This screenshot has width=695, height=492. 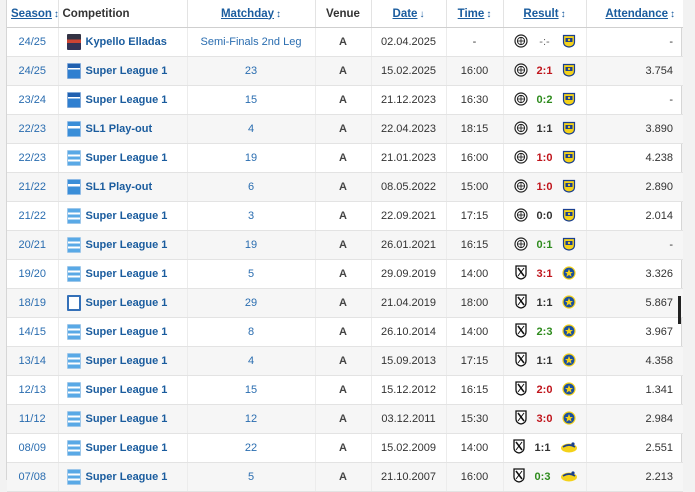 What do you see at coordinates (569, 448) in the screenshot?
I see `panetolikos-2000s-crest-icon` at bounding box center [569, 448].